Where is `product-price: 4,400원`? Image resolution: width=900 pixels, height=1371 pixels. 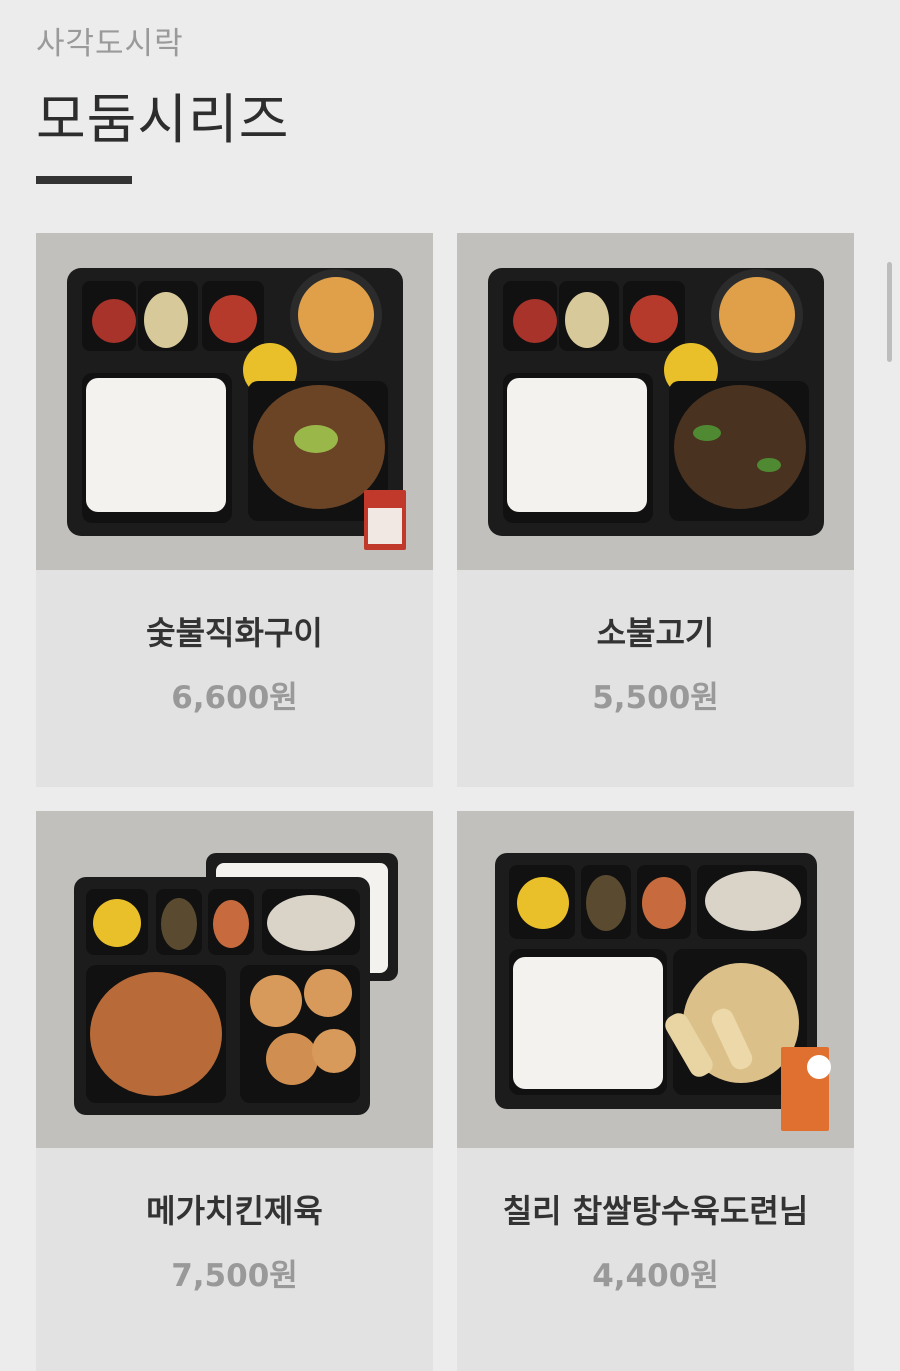 product-price: 4,400원 is located at coordinates (655, 1276).